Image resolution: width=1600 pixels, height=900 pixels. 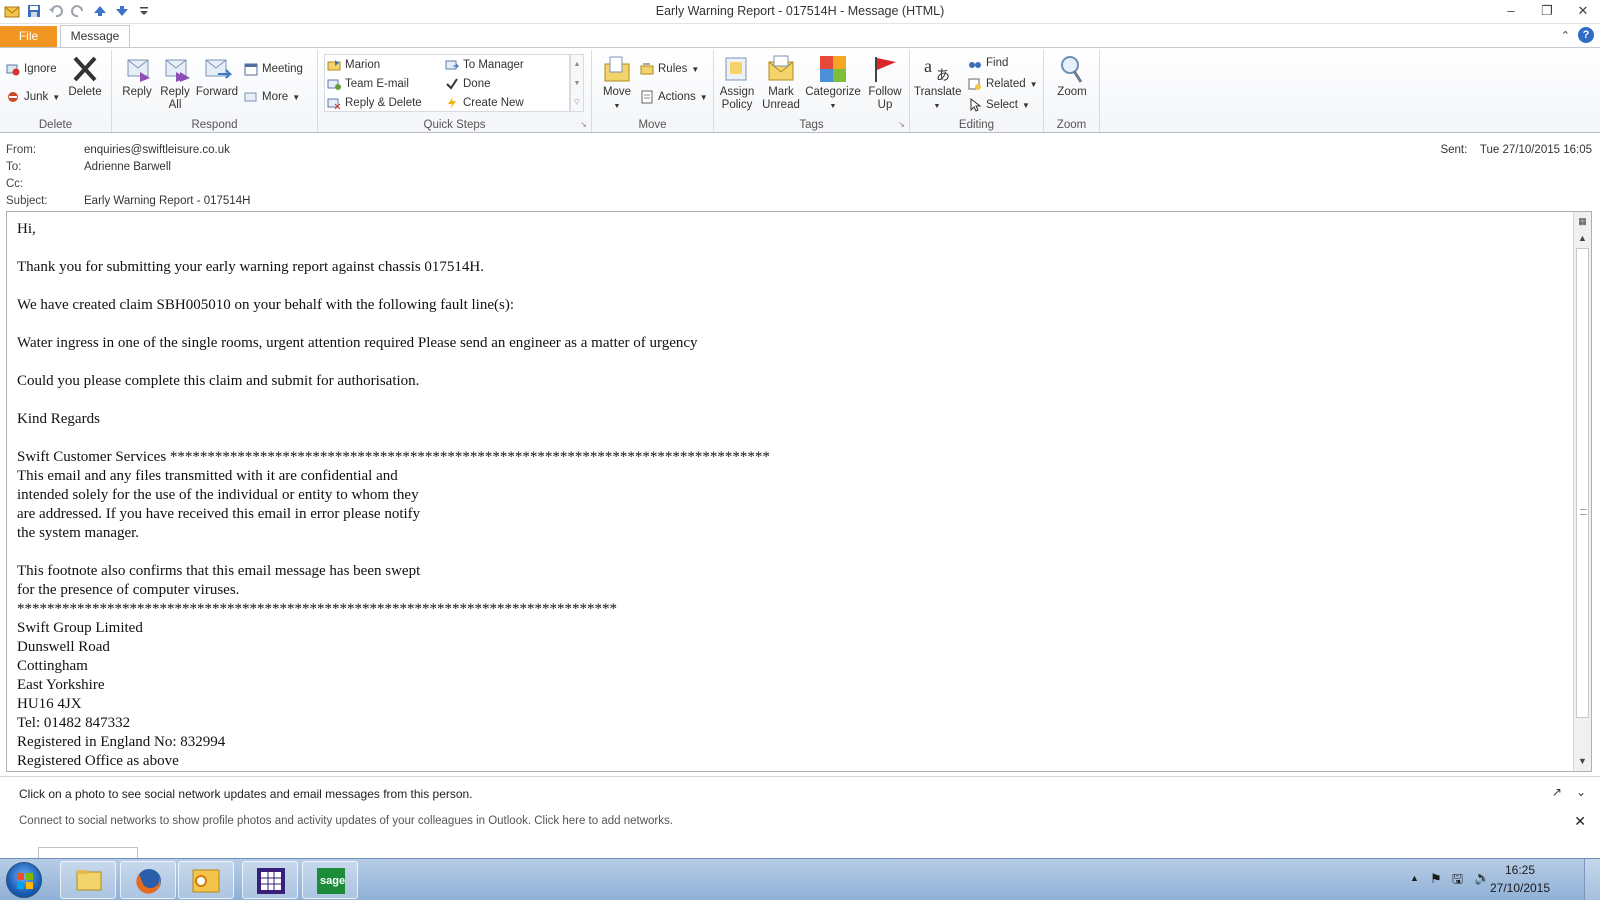 I want to click on find-button: Find, so click(x=988, y=63).